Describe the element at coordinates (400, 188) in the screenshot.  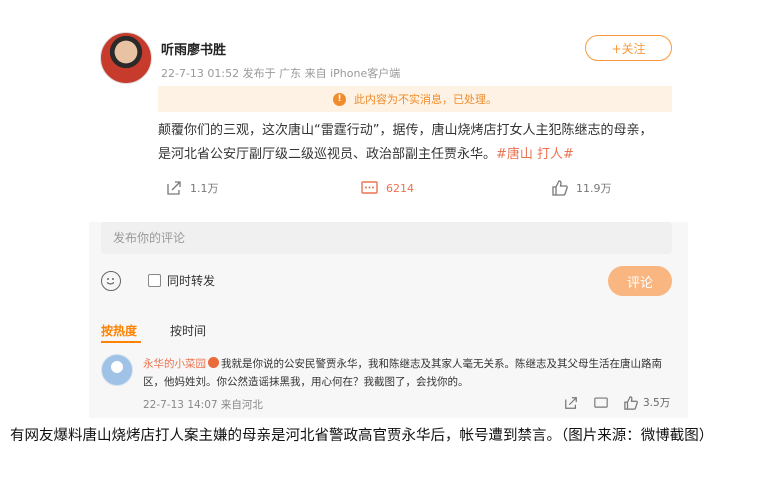
I see `comment-count: 6214` at that location.